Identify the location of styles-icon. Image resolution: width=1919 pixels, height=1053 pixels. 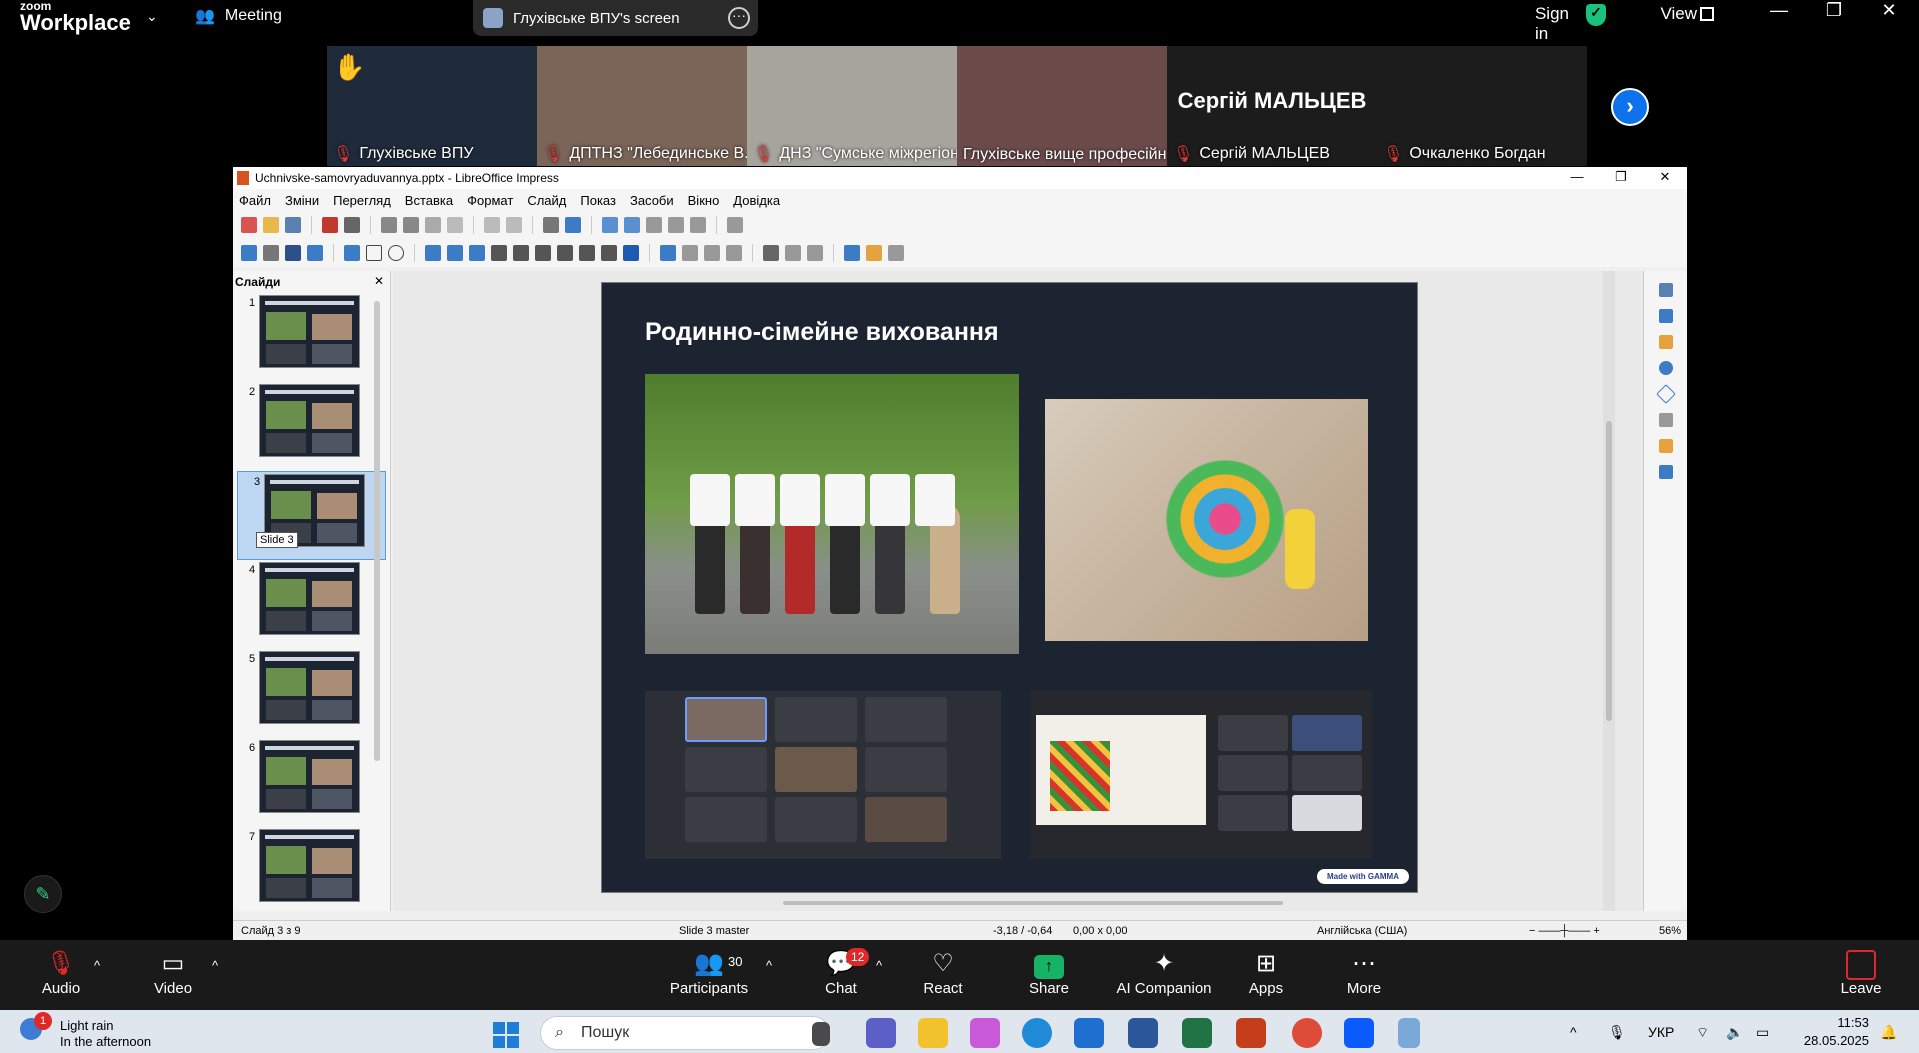
(1665, 316).